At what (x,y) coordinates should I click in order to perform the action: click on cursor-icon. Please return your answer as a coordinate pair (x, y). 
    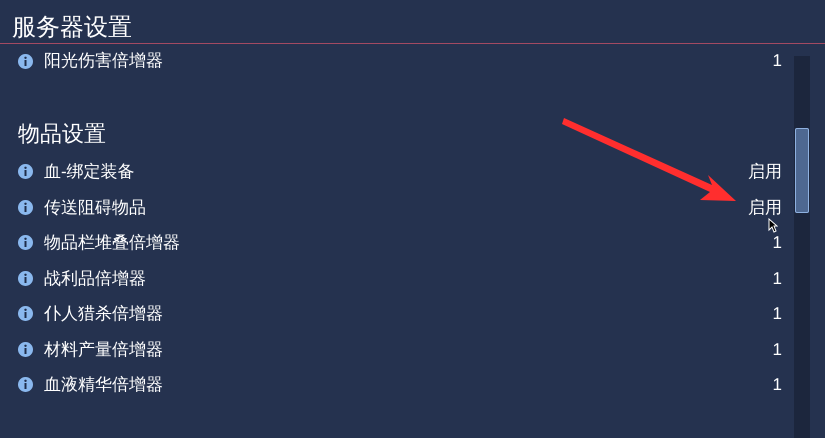
    Looking at the image, I should click on (773, 225).